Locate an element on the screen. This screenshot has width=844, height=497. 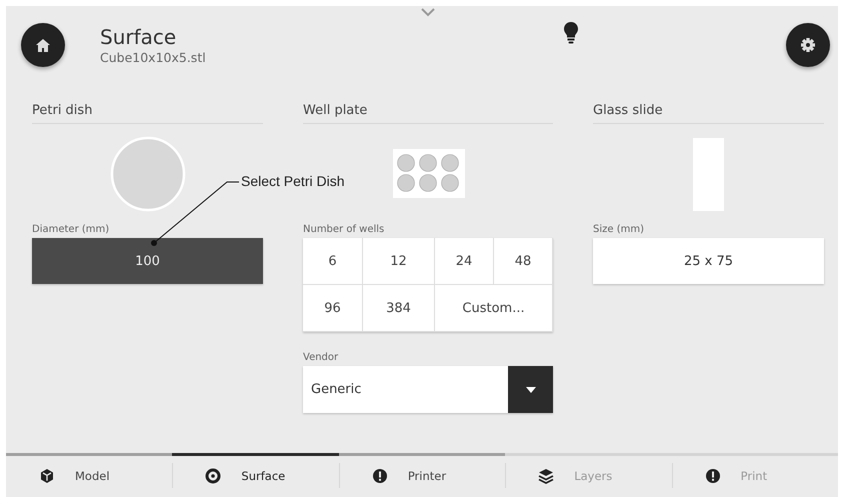
page-title: Surface is located at coordinates (138, 37).